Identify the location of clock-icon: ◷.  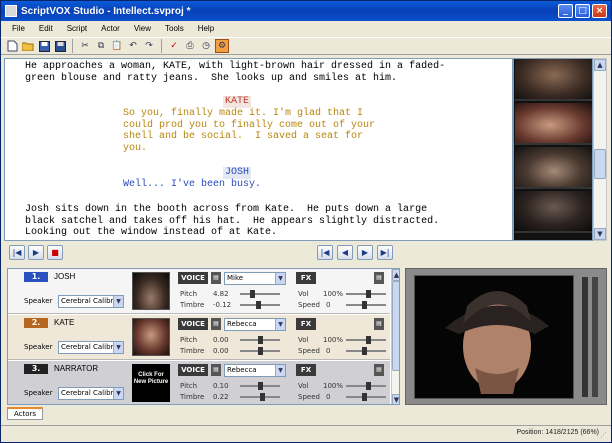
(206, 46).